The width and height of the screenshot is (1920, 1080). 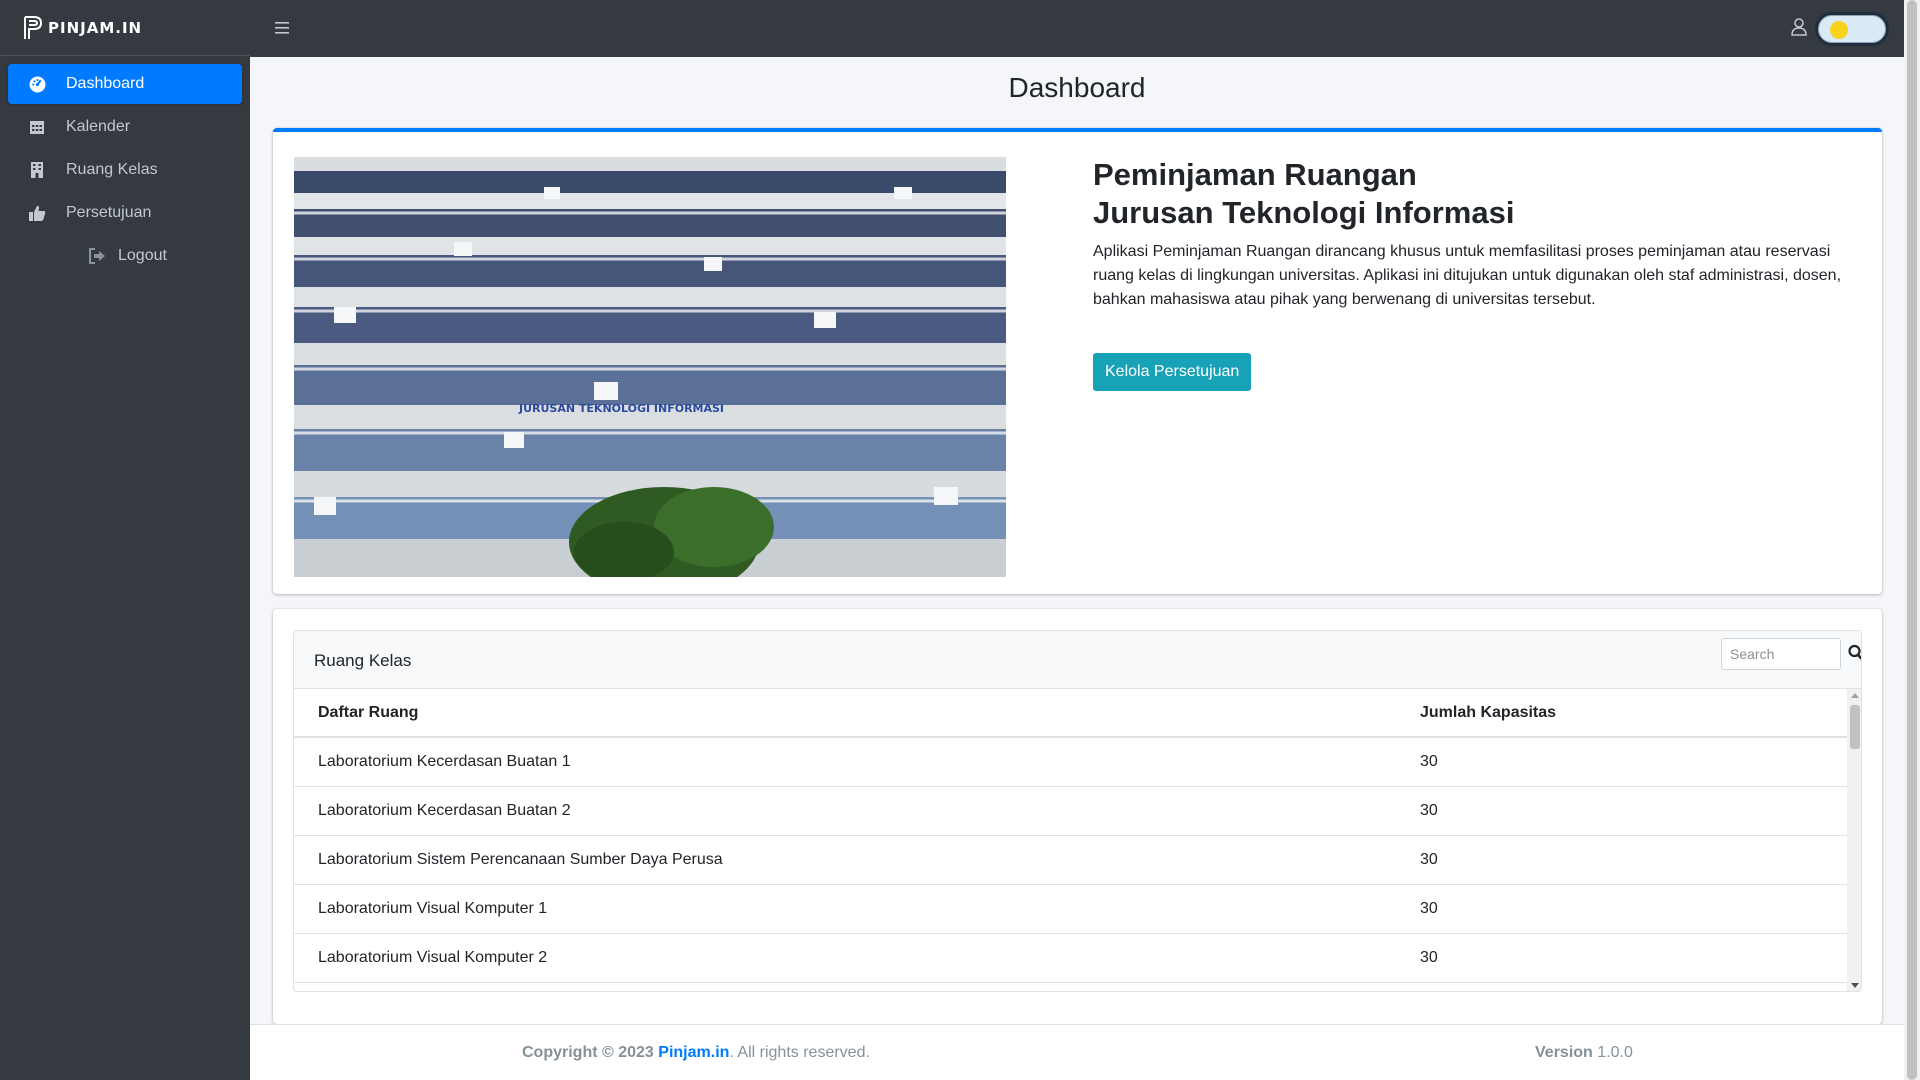 What do you see at coordinates (1621, 713) in the screenshot?
I see `column-header-jumlah-kapasitas: Jumlah Kapasitas` at bounding box center [1621, 713].